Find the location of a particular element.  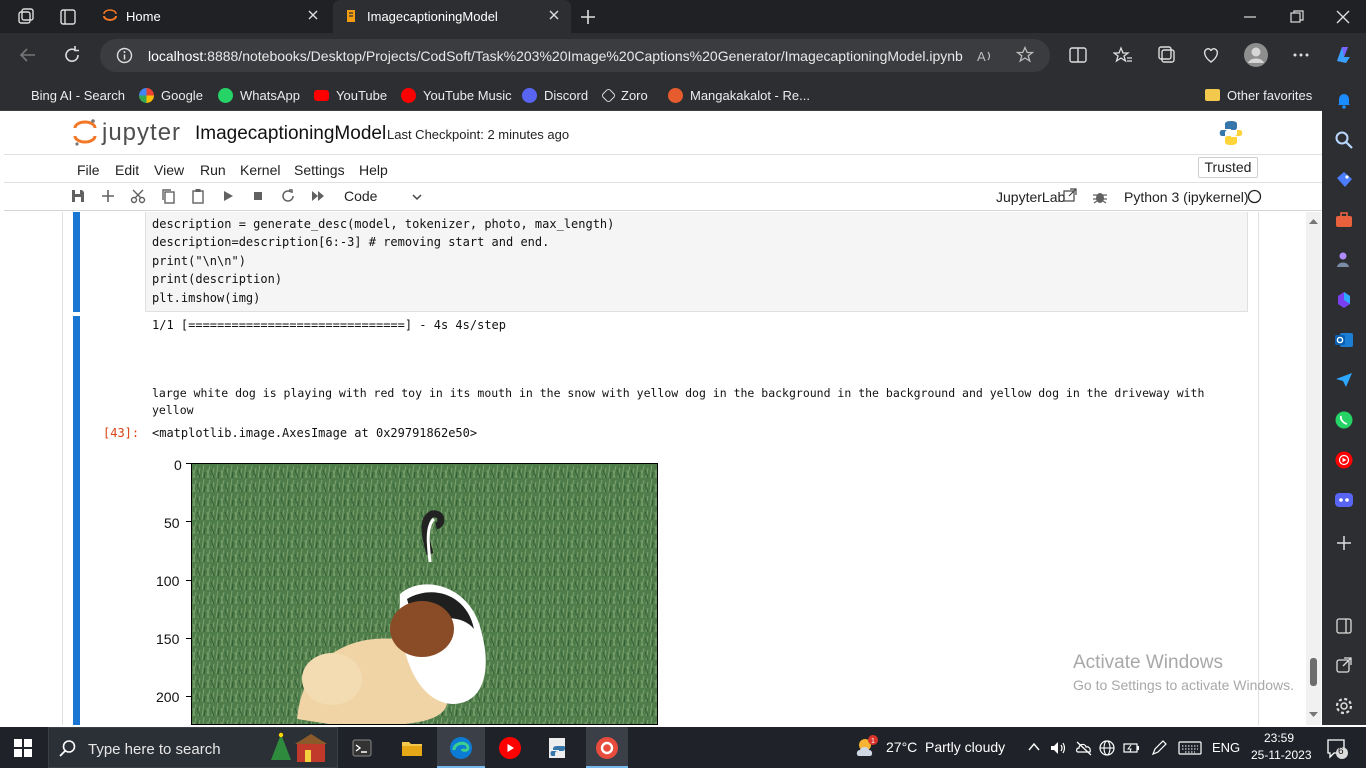

more-options-icon is located at coordinates (1301, 55).